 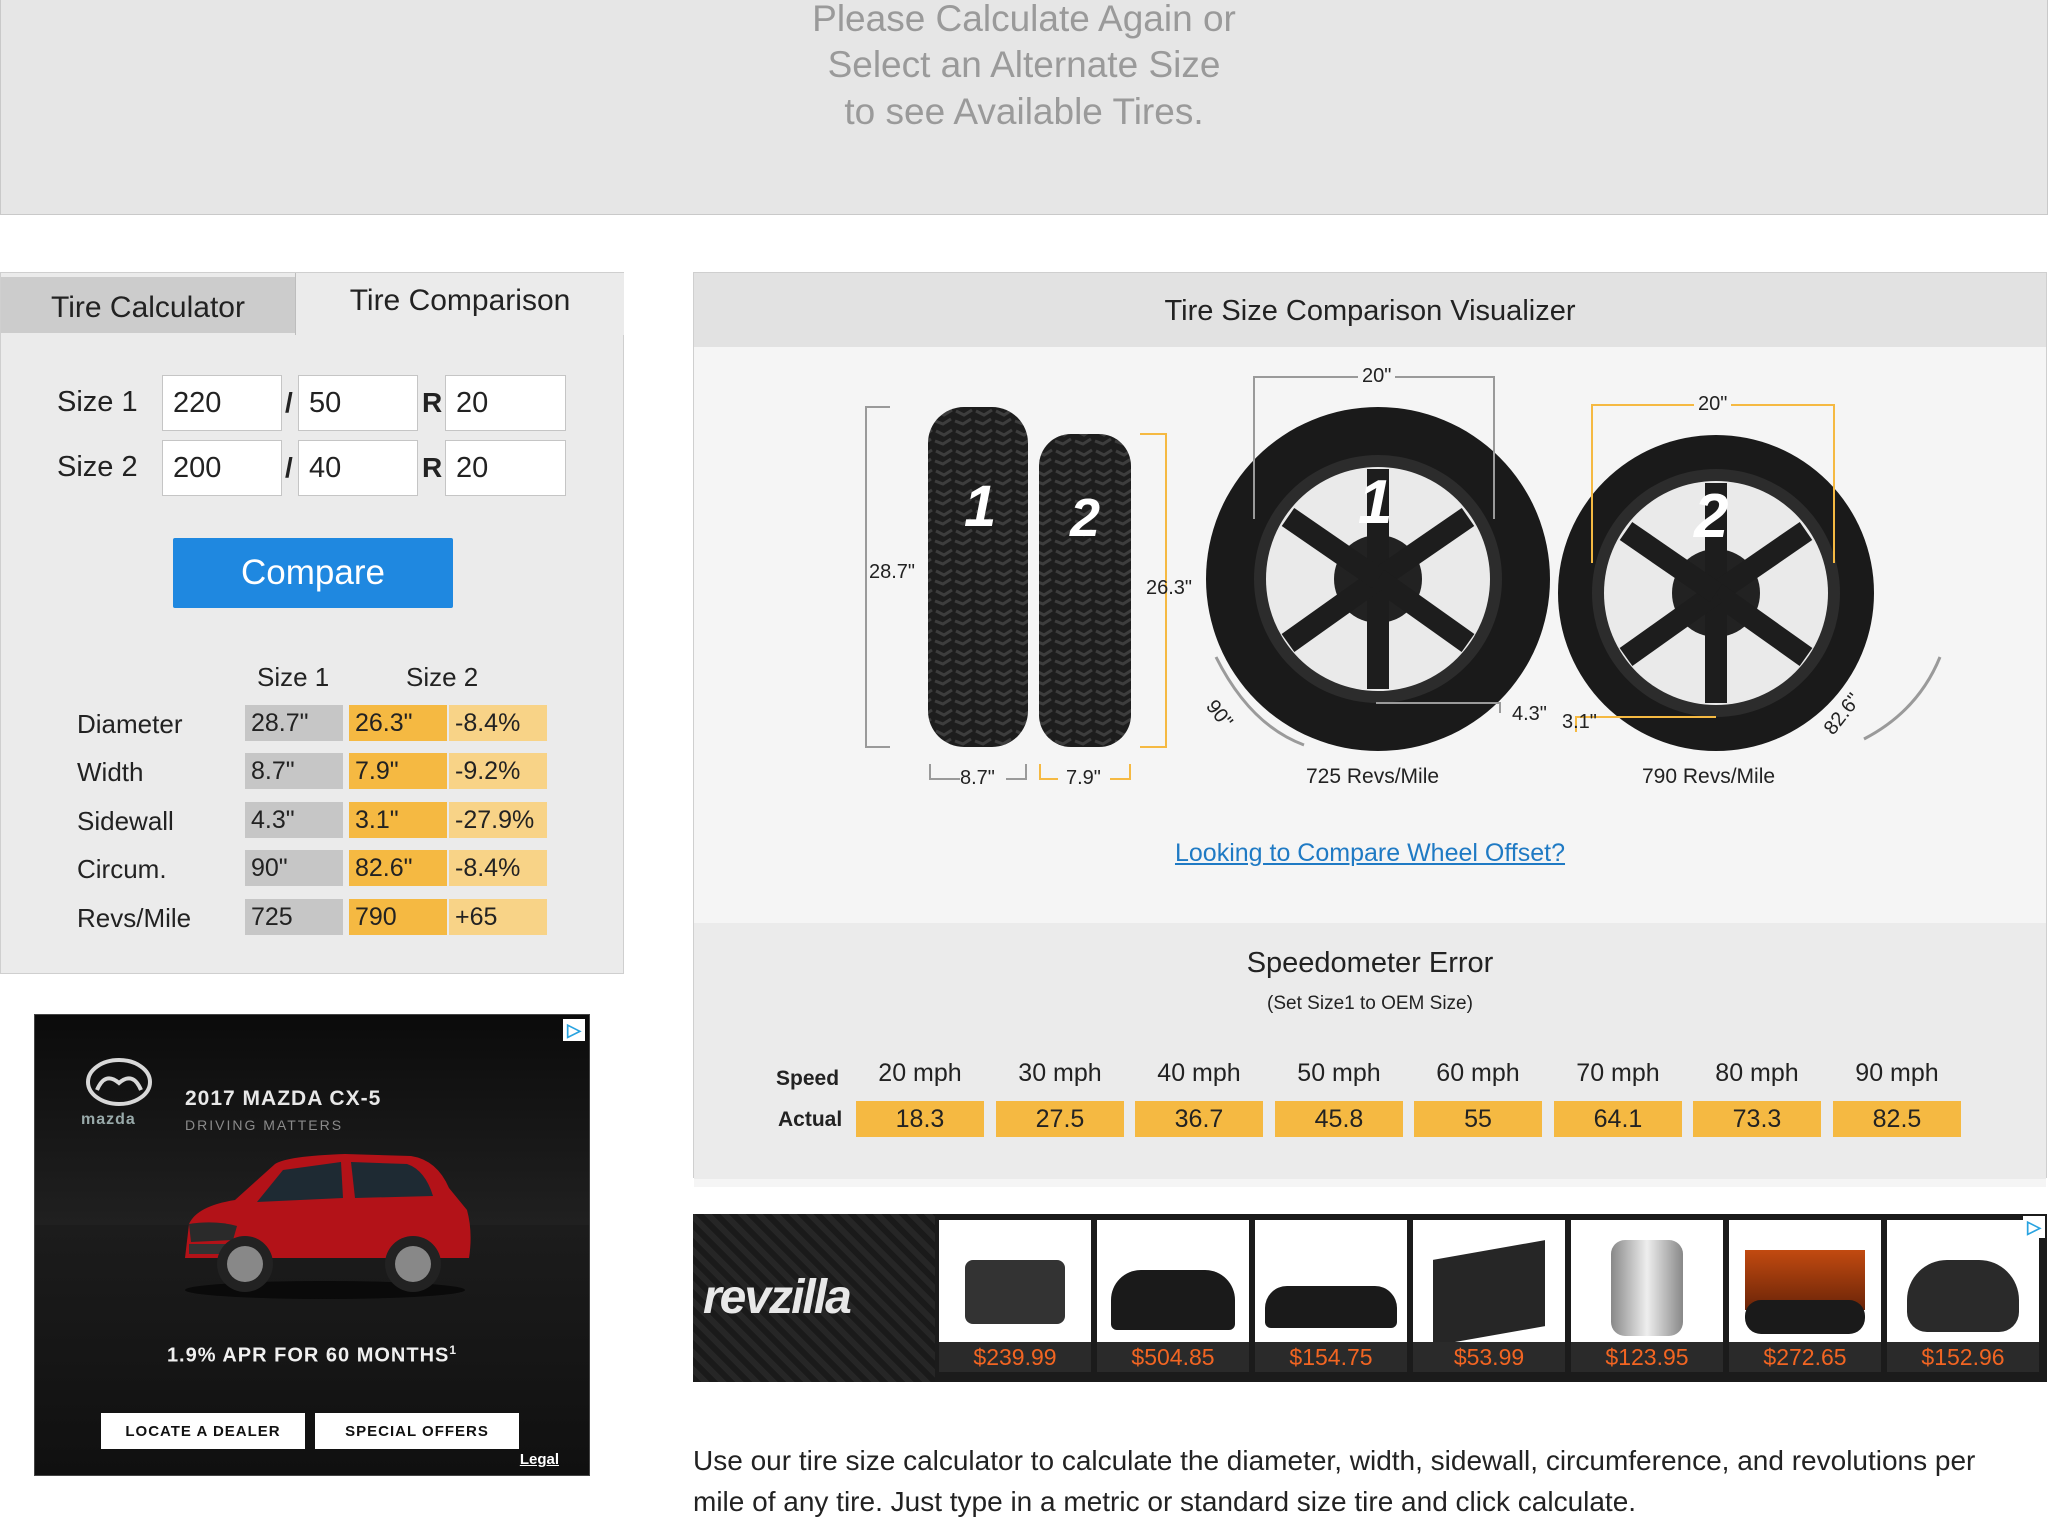 I want to click on wheel1-sidewall-label: 4.3", so click(x=1529, y=714).